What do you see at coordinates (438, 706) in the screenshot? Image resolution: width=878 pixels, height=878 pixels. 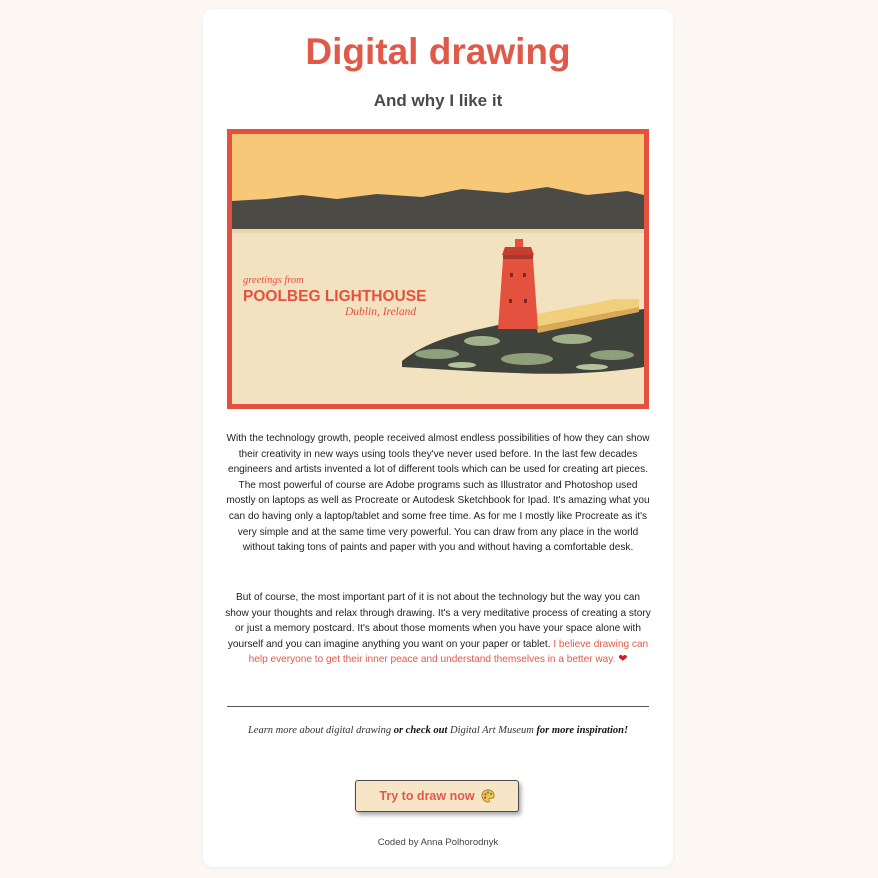 I see `divider` at bounding box center [438, 706].